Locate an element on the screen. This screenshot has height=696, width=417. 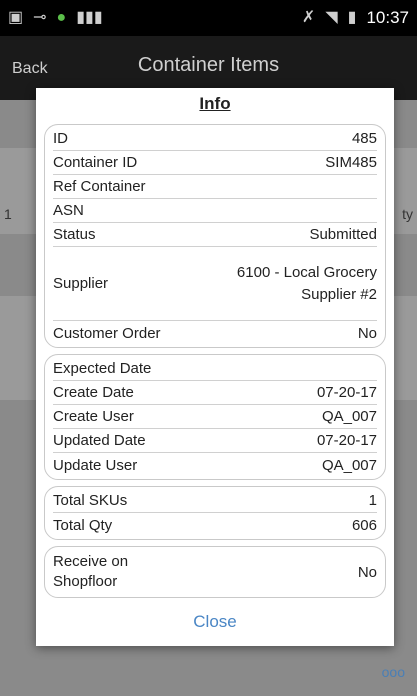
info-row-receive-on-shopfloor: Receive on Shopfloor No is located at coordinates (215, 572).